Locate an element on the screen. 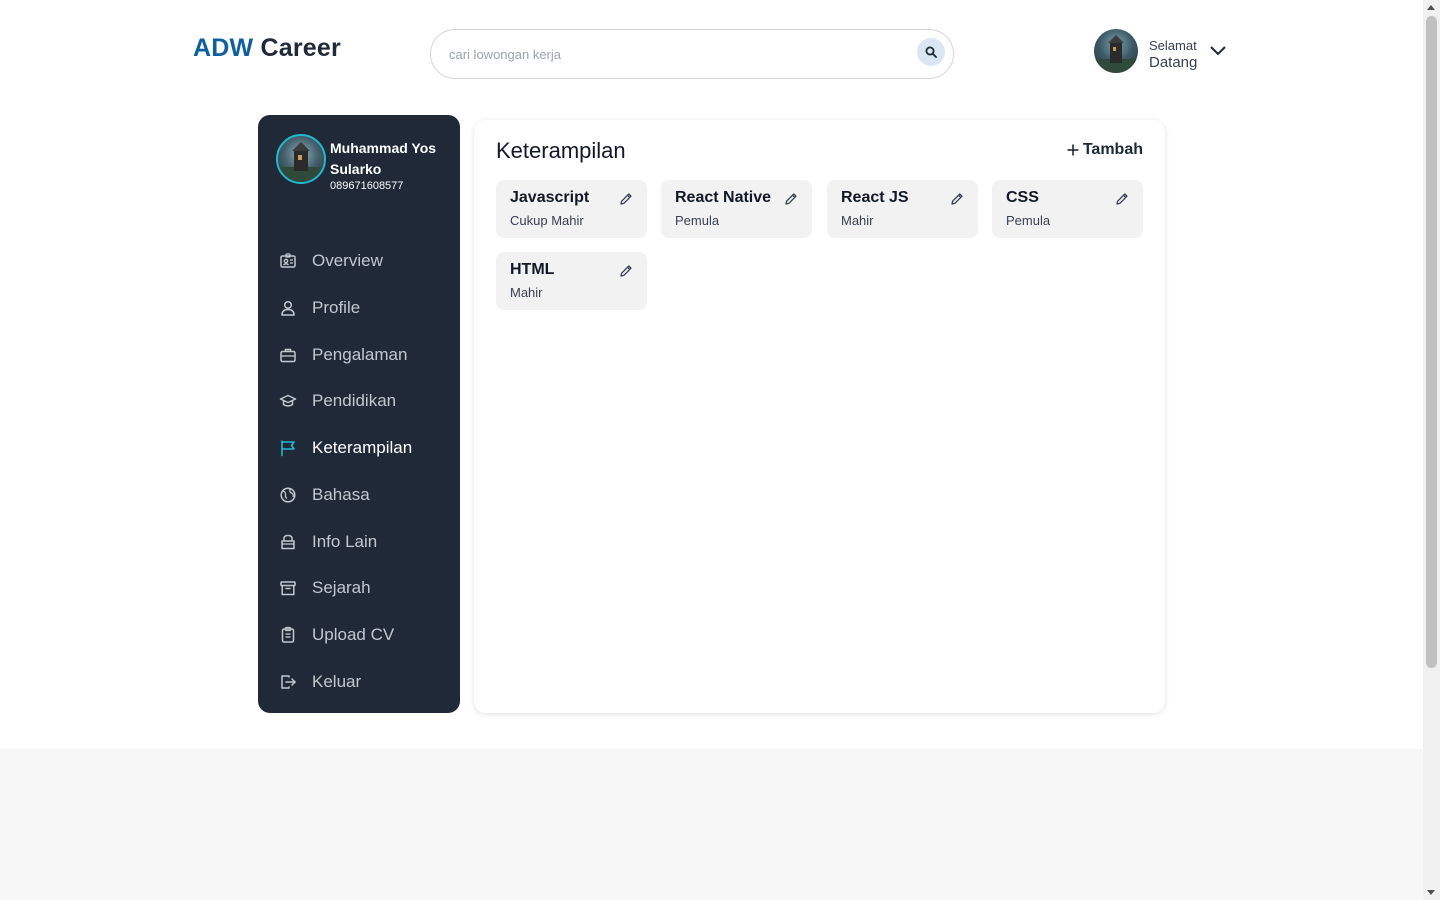 The height and width of the screenshot is (900, 1440). add-skill-button: Tambah is located at coordinates (1105, 150).